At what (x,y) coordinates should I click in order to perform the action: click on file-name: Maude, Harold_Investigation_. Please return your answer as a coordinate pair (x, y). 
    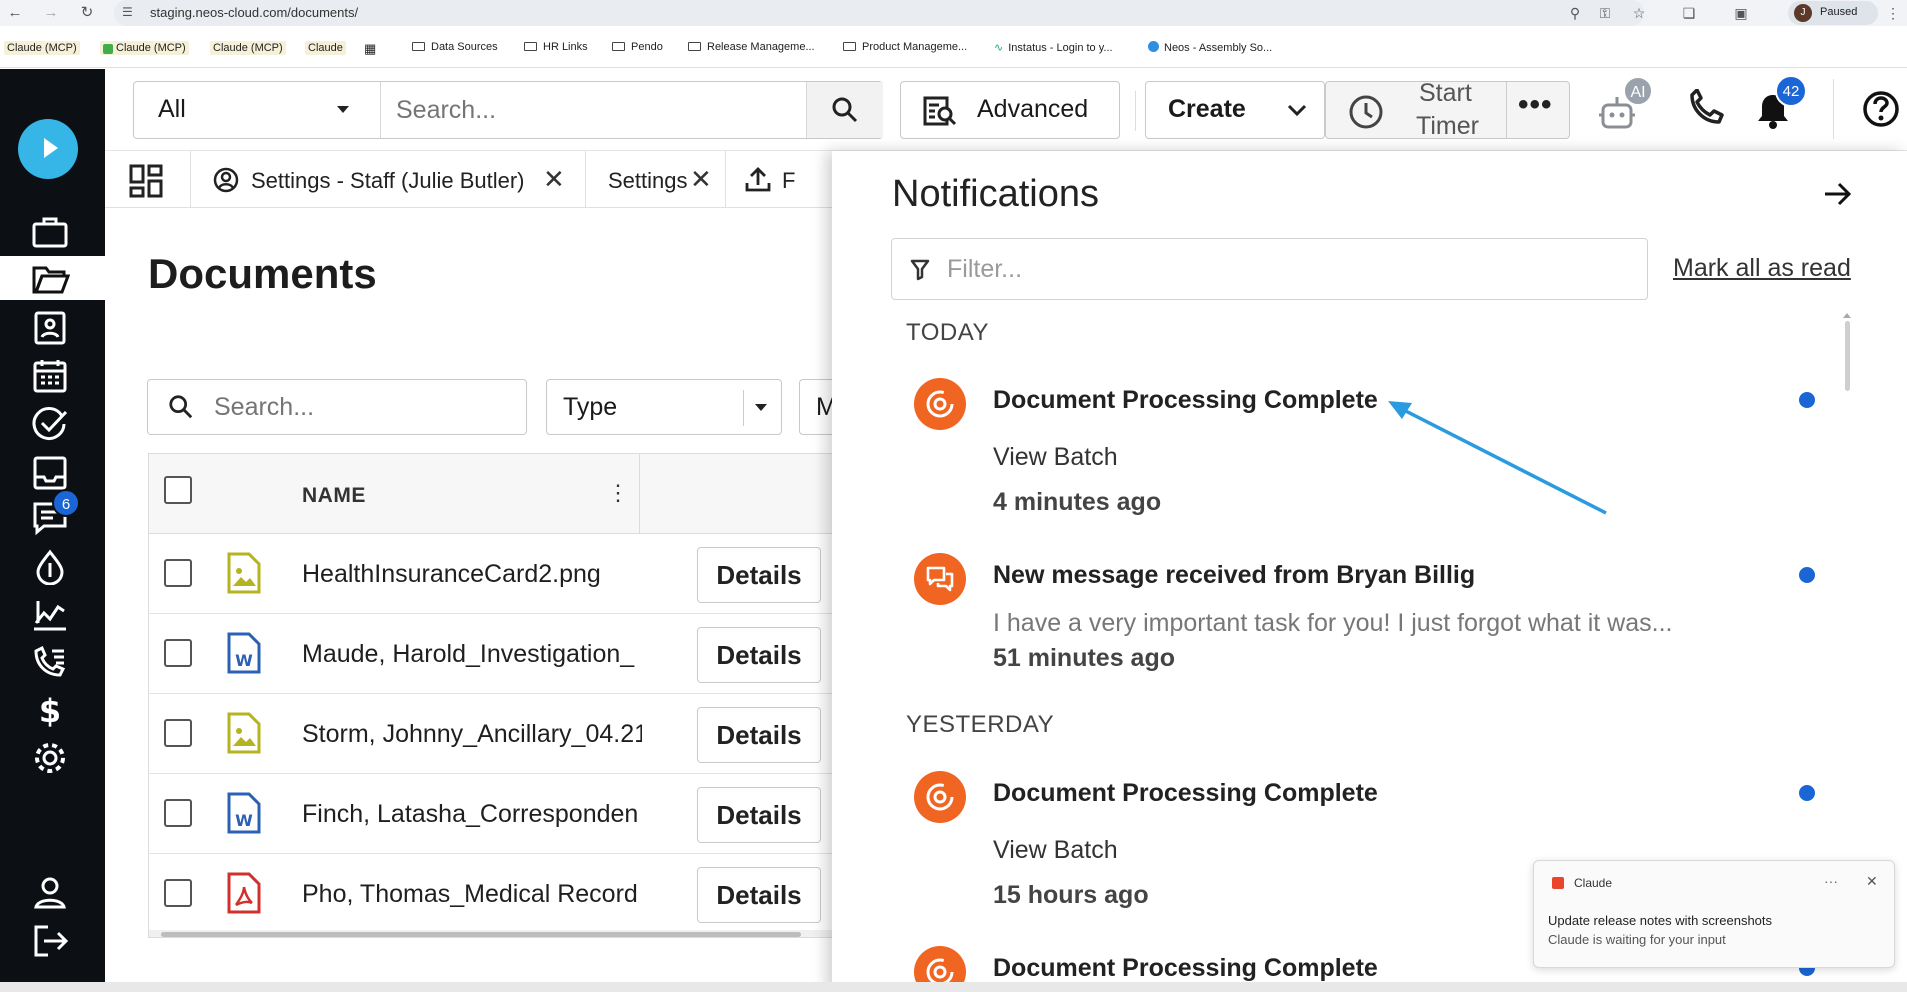
    Looking at the image, I should click on (472, 654).